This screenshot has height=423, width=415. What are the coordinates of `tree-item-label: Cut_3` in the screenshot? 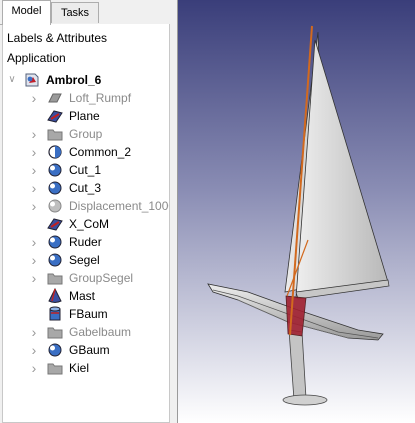 It's located at (85, 188).